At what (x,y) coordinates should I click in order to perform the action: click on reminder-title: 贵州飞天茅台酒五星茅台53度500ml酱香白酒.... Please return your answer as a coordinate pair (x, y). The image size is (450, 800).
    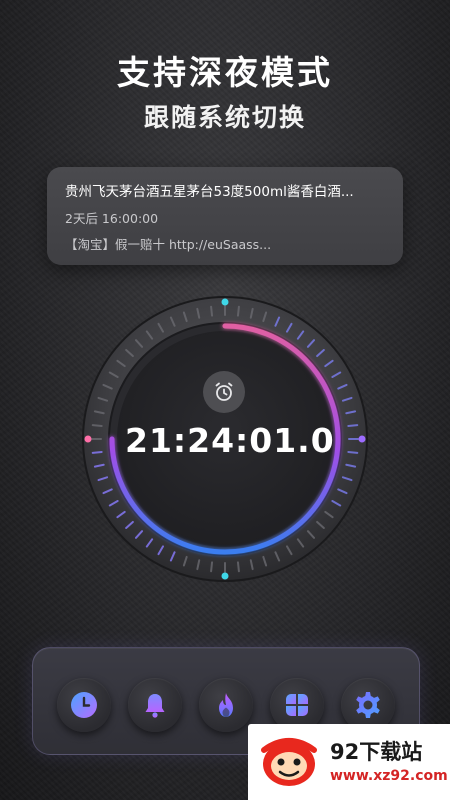
    Looking at the image, I should click on (209, 192).